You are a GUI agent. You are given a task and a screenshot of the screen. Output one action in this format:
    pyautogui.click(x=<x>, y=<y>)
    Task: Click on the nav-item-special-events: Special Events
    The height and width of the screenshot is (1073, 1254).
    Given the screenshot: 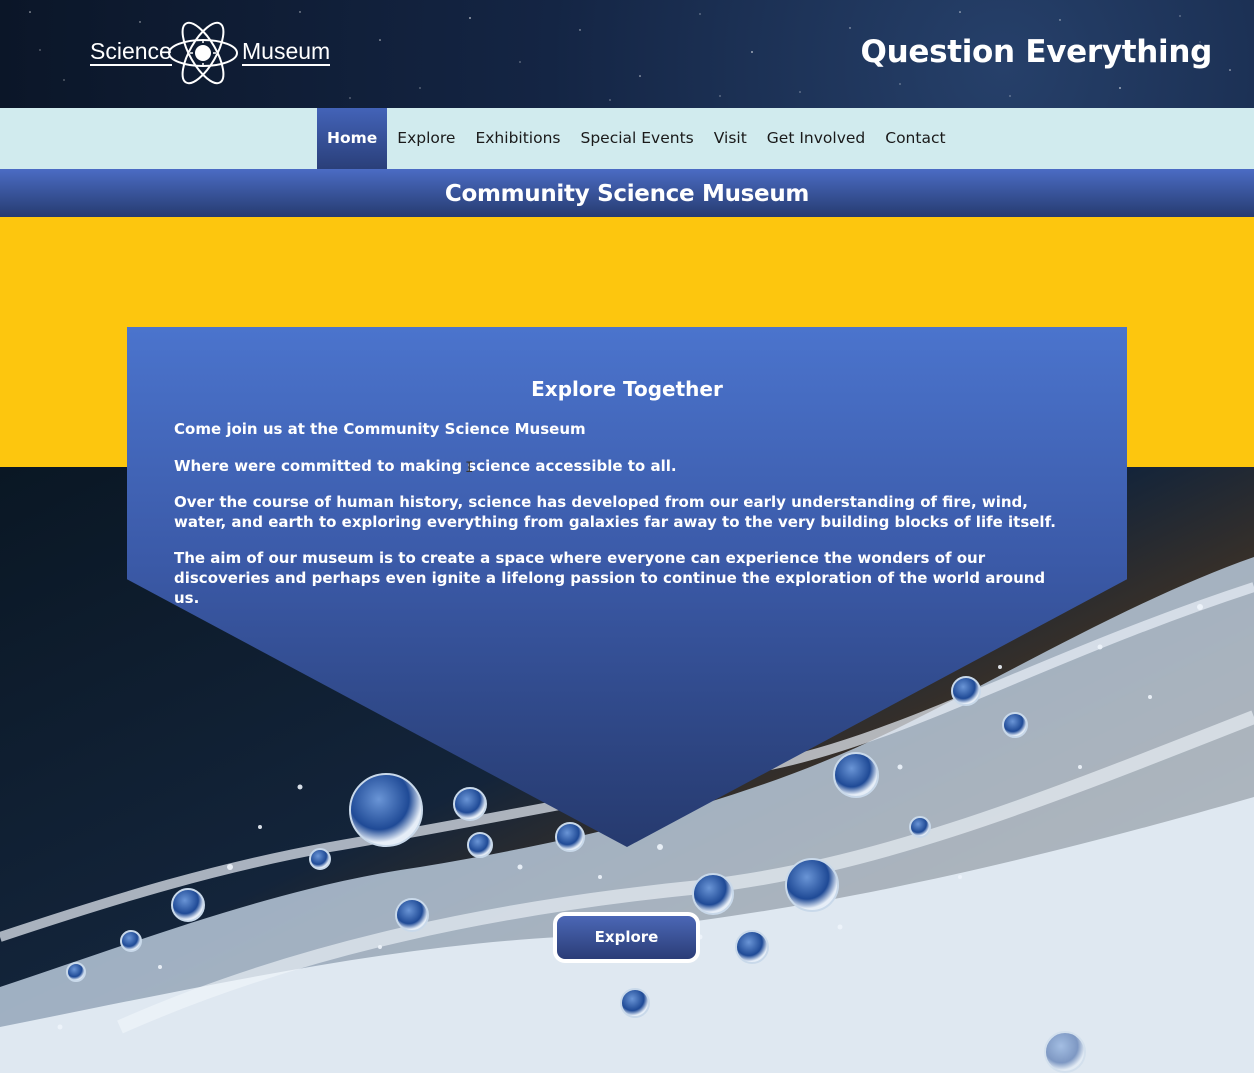 What is the action you would take?
    pyautogui.click(x=636, y=138)
    